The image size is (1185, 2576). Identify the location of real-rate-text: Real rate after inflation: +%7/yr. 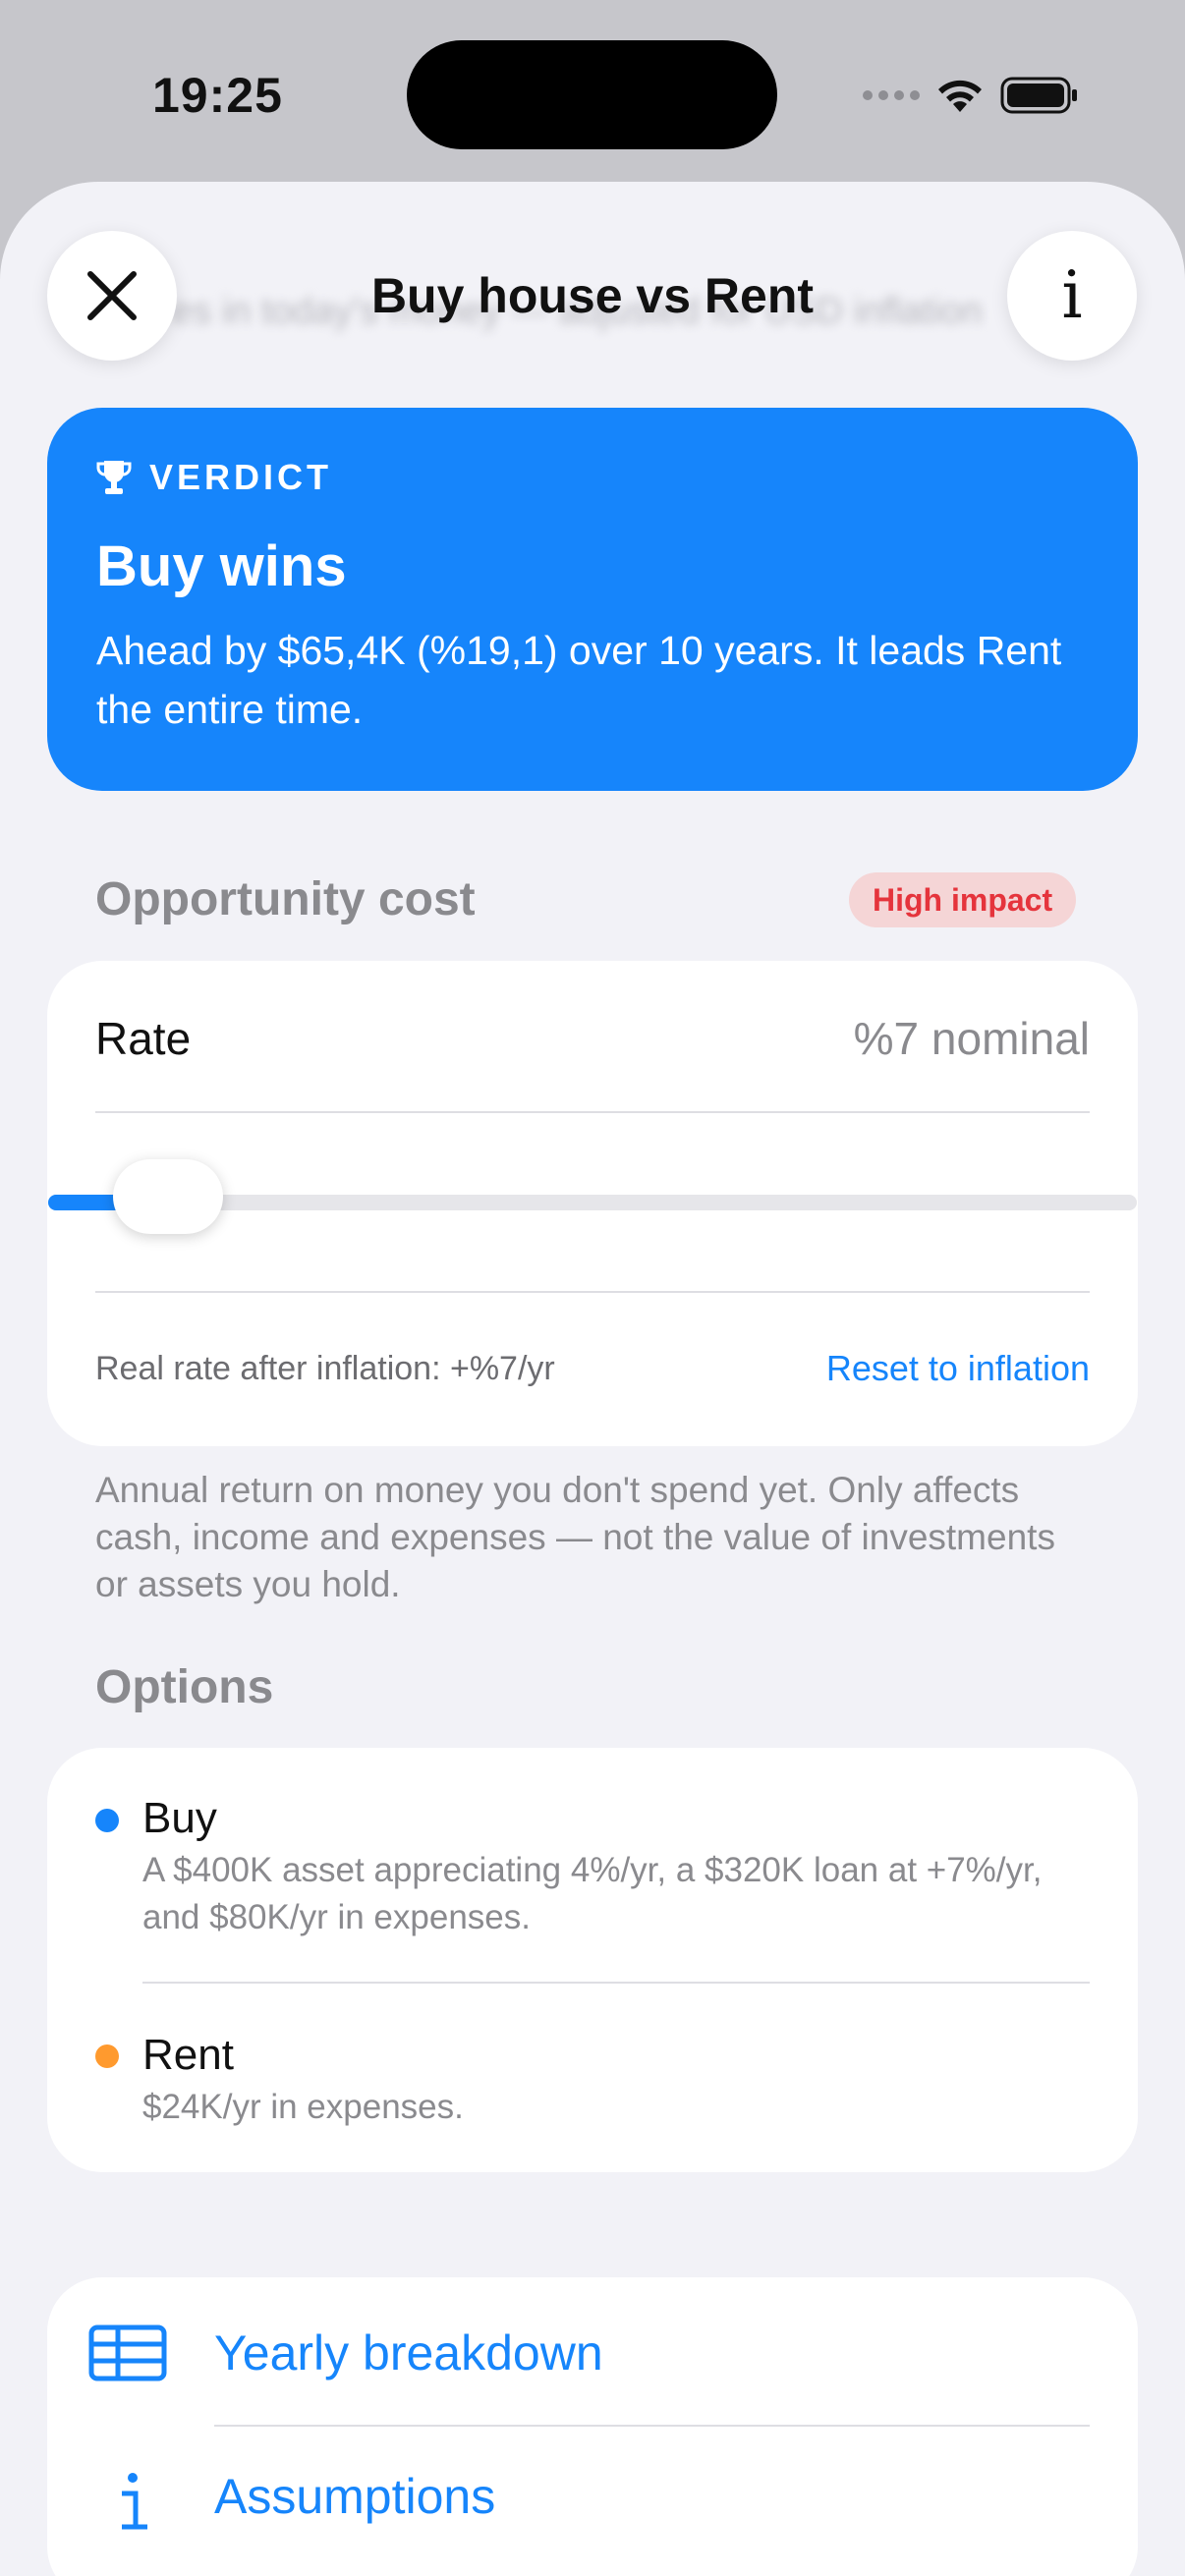
(325, 1368).